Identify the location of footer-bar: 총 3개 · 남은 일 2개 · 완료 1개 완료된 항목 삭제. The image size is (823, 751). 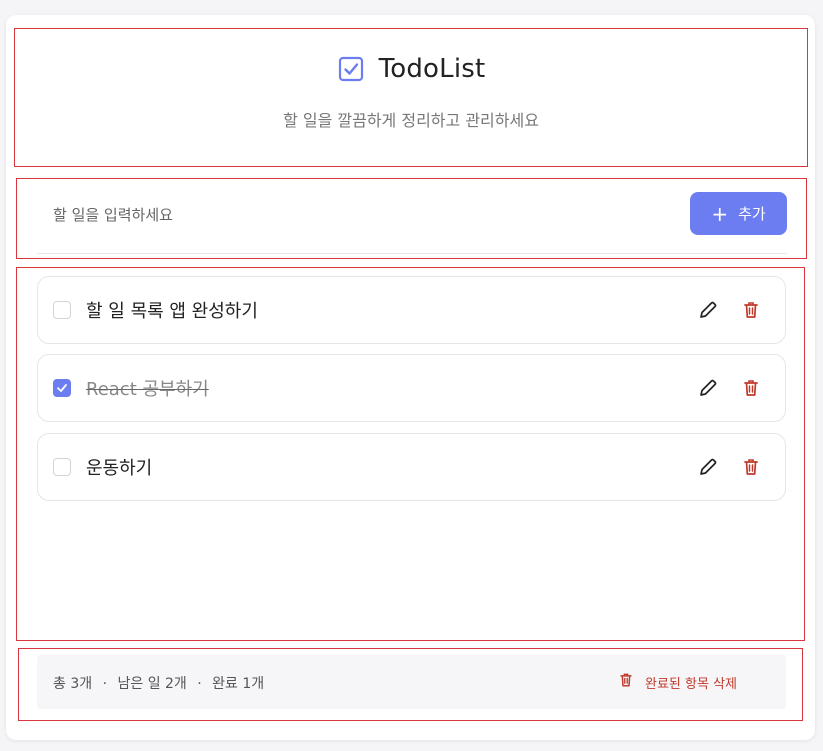
(411, 682).